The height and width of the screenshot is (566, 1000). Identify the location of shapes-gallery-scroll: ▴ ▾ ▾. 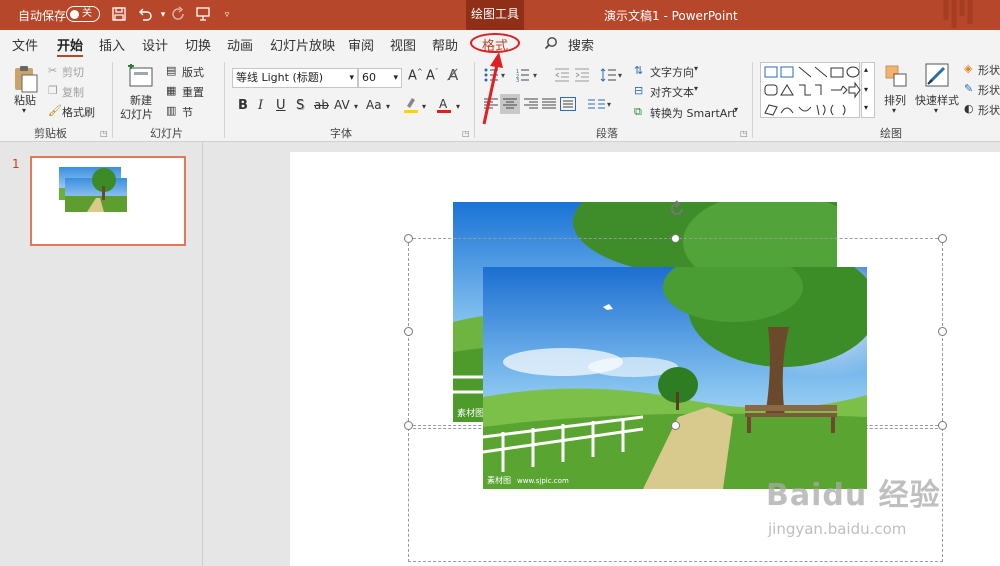
(868, 90).